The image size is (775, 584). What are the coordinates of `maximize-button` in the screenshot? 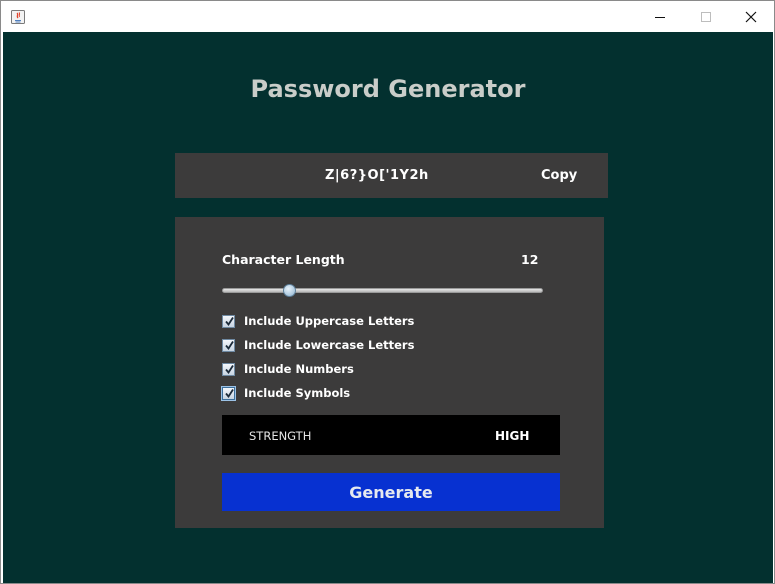 It's located at (706, 16).